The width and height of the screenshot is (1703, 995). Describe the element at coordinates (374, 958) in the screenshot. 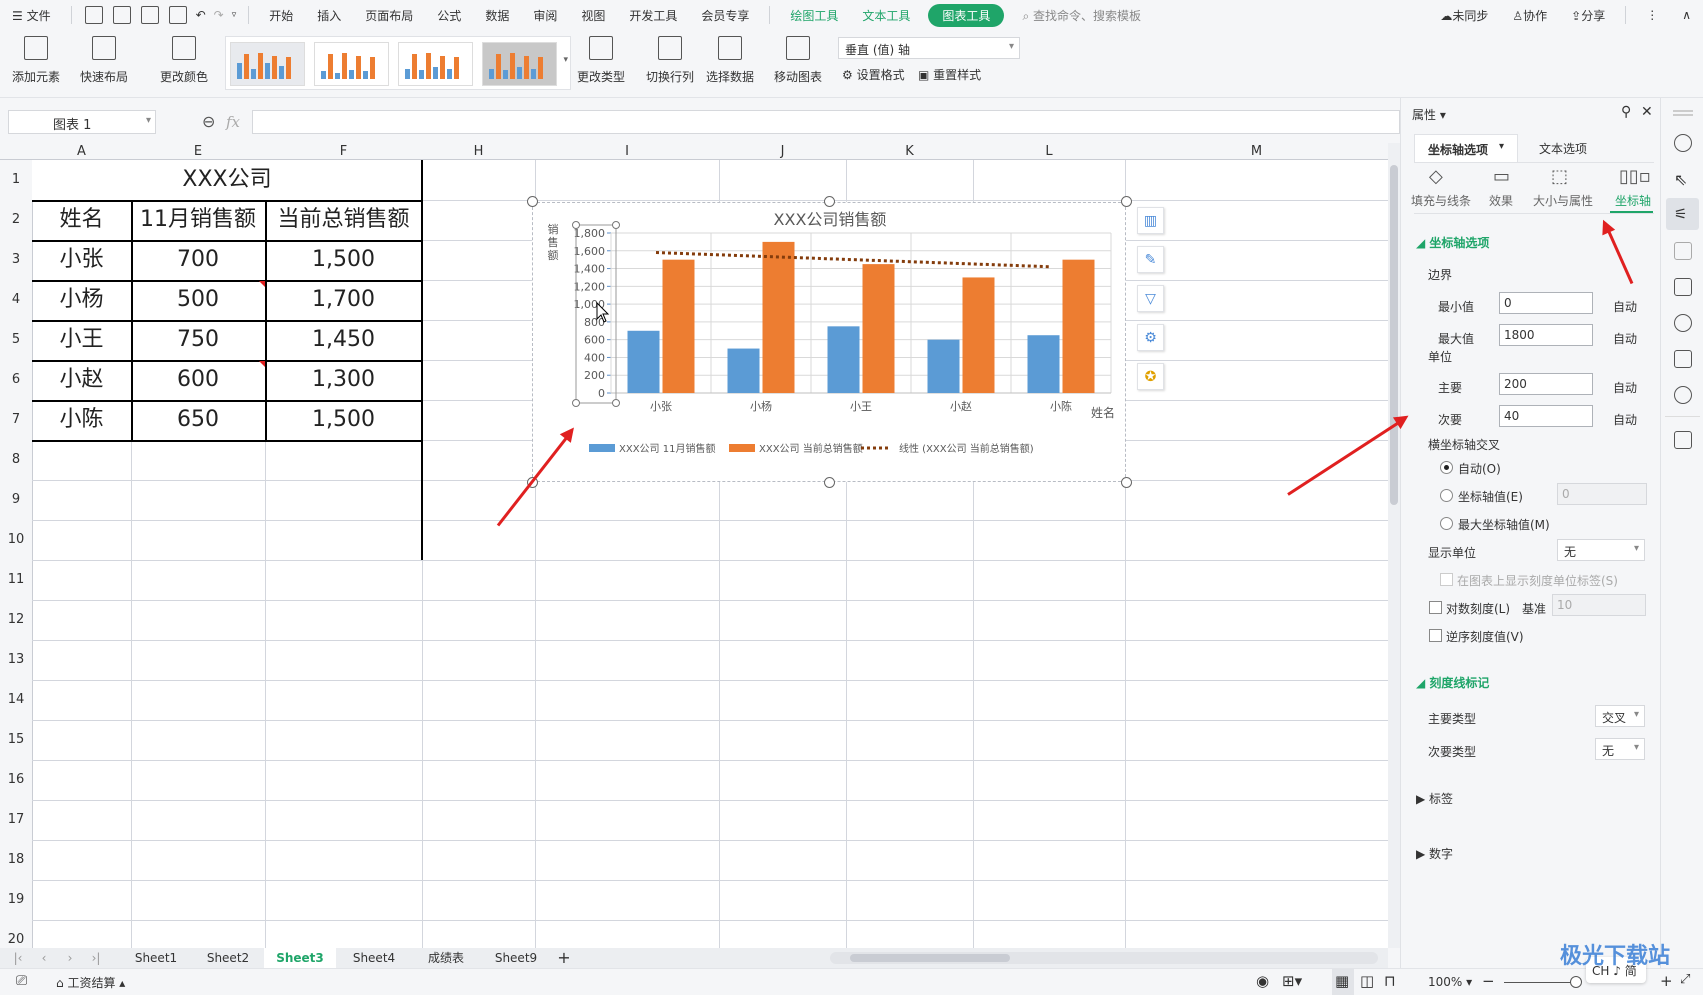

I see `sheet-tab-4: Sheet4` at that location.